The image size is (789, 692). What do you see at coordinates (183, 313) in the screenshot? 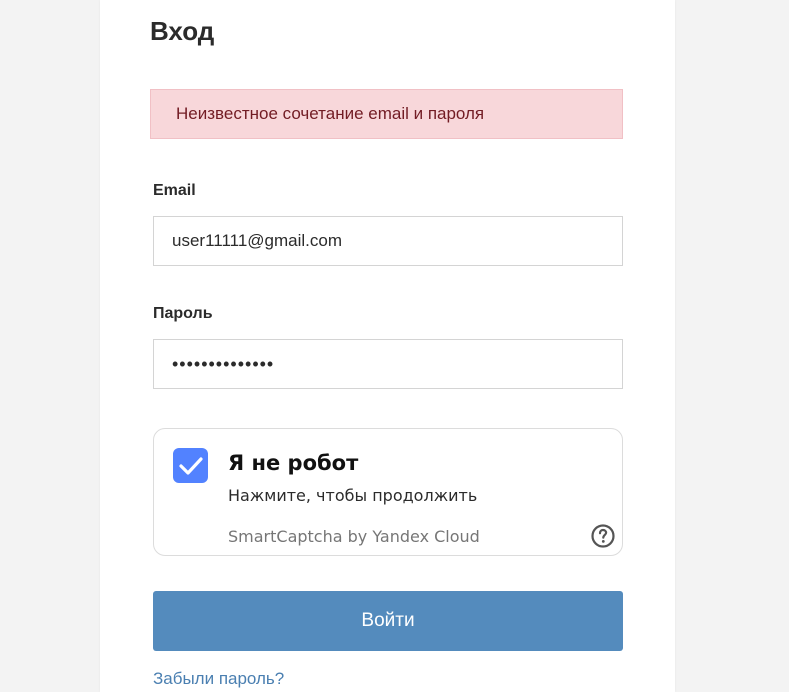
I see `password-label: Пароль` at bounding box center [183, 313].